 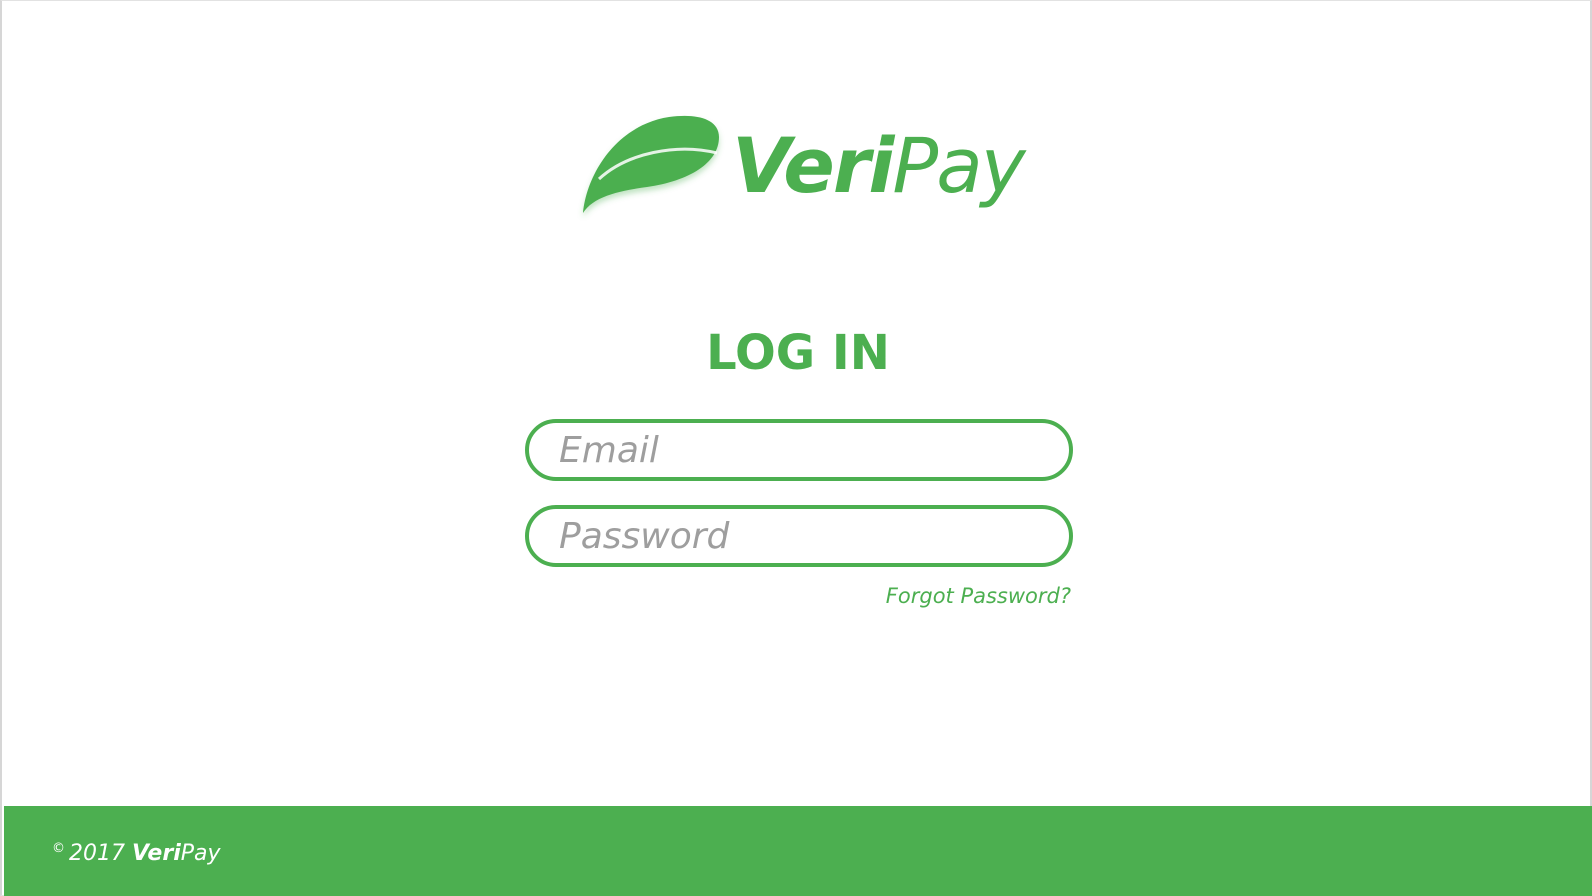 What do you see at coordinates (97, 853) in the screenshot?
I see `copyright-year: 2017` at bounding box center [97, 853].